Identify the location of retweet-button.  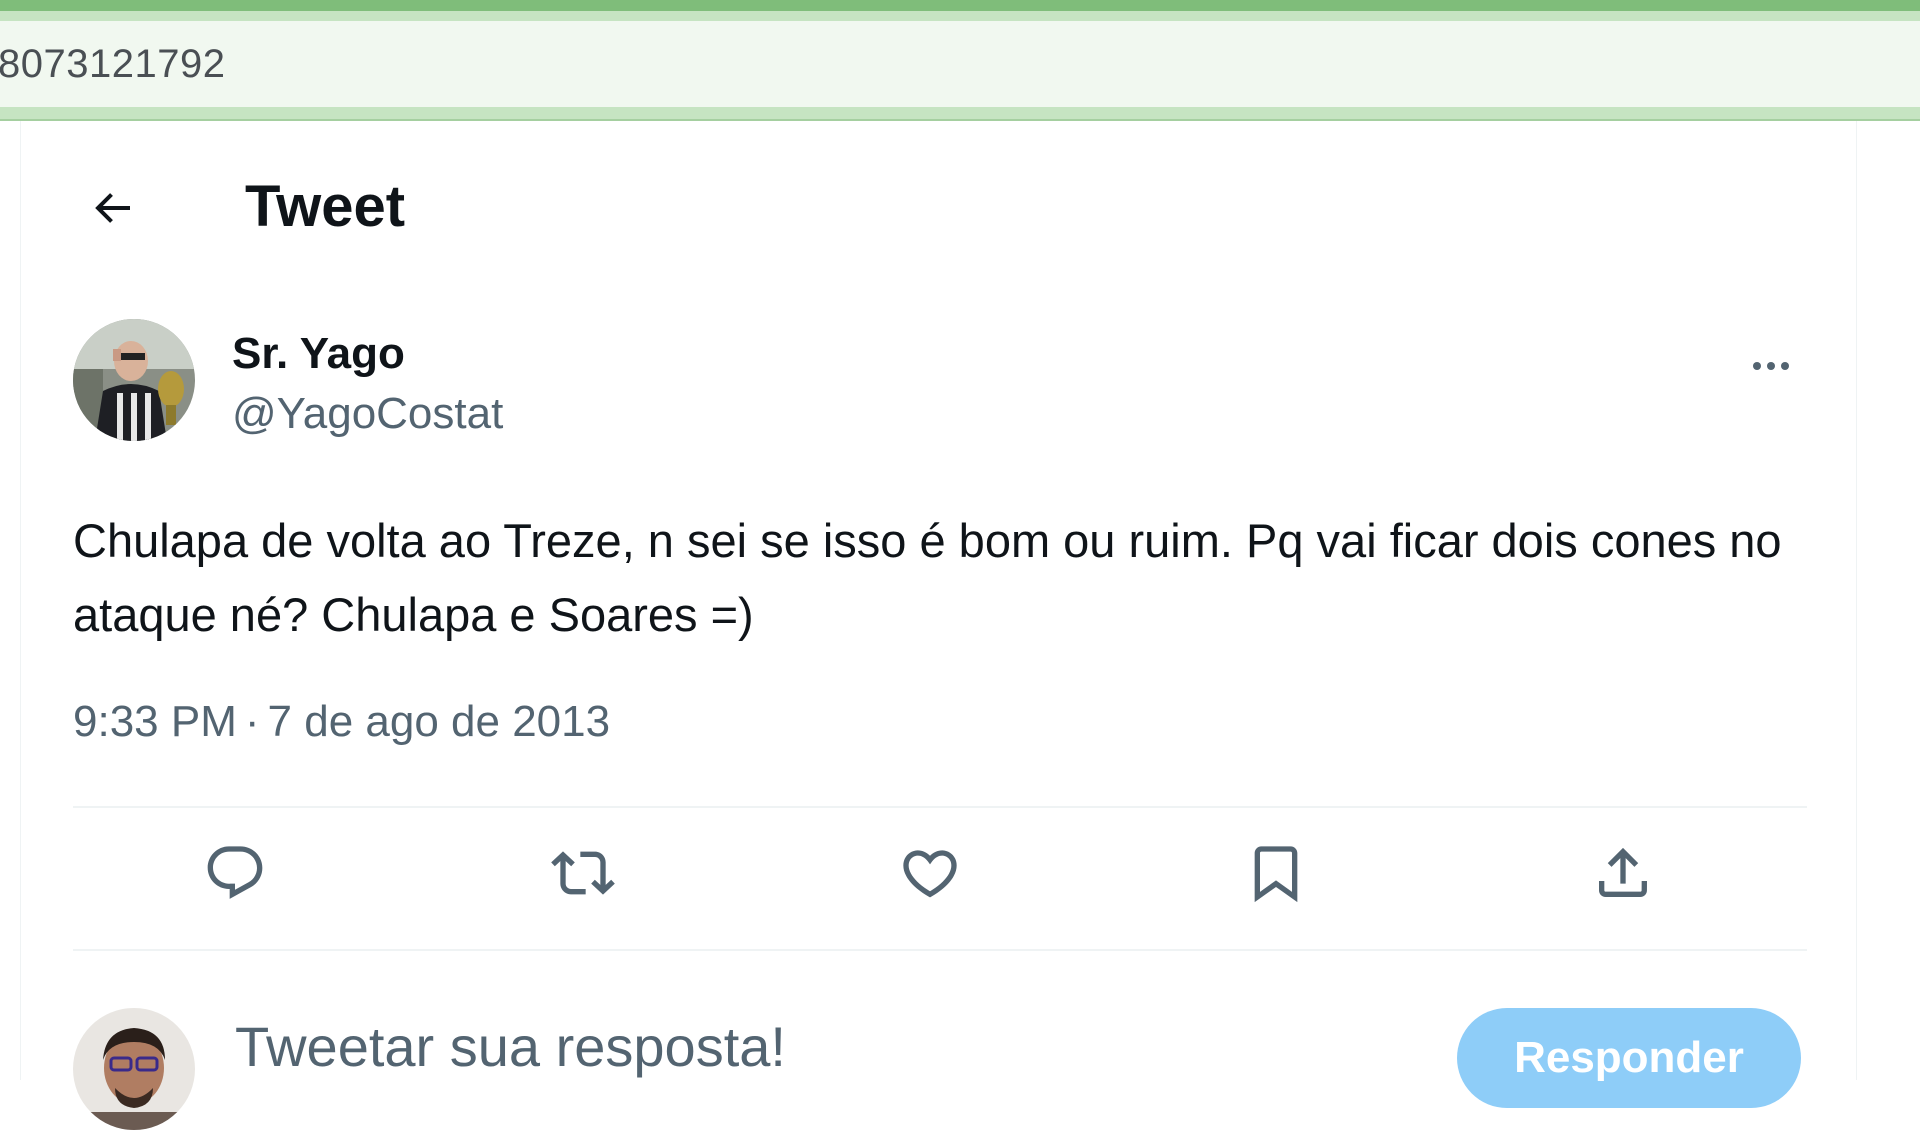
(583, 873).